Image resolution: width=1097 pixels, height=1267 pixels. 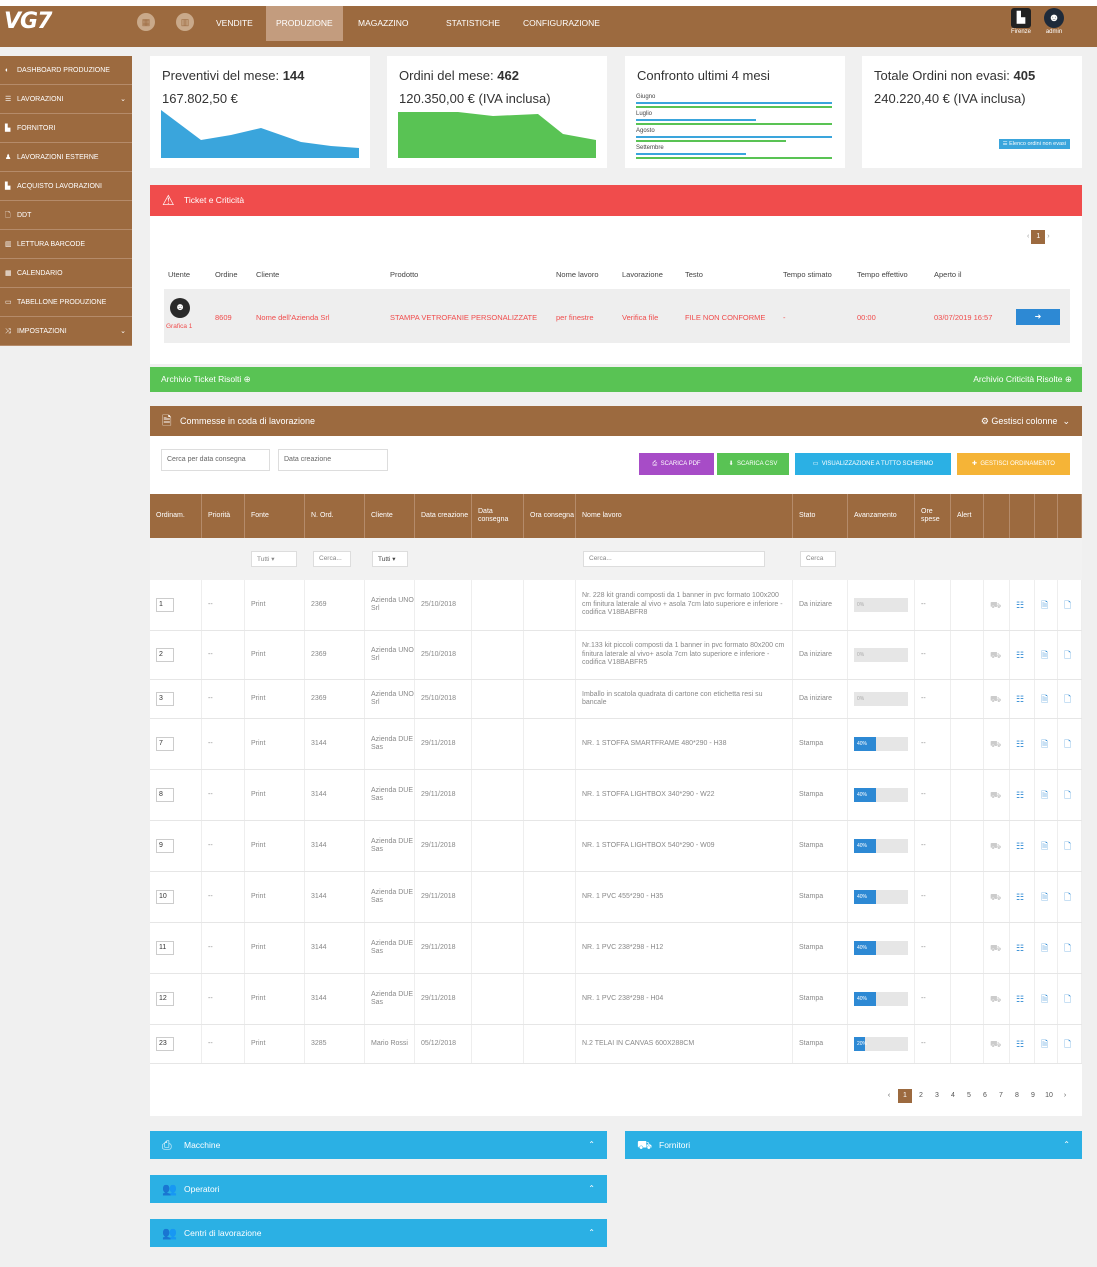 What do you see at coordinates (66, 186) in the screenshot?
I see `sidebar-item: ▙ ACQUISTO LAVORAZIONI` at bounding box center [66, 186].